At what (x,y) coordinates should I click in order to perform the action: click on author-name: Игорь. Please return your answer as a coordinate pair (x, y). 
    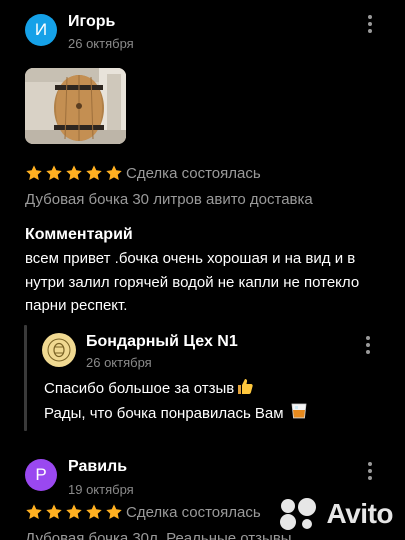
    Looking at the image, I should click on (91, 22).